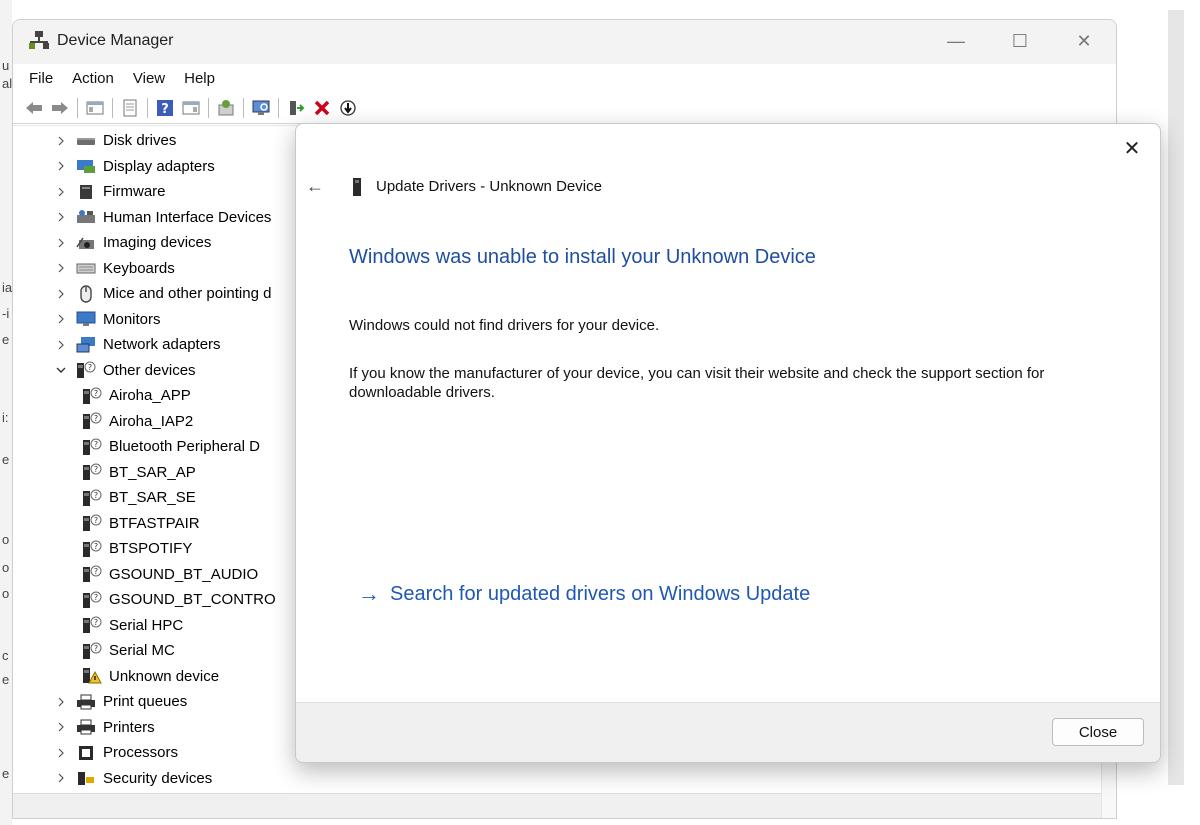  I want to click on chevron-down-icon, so click(61, 370).